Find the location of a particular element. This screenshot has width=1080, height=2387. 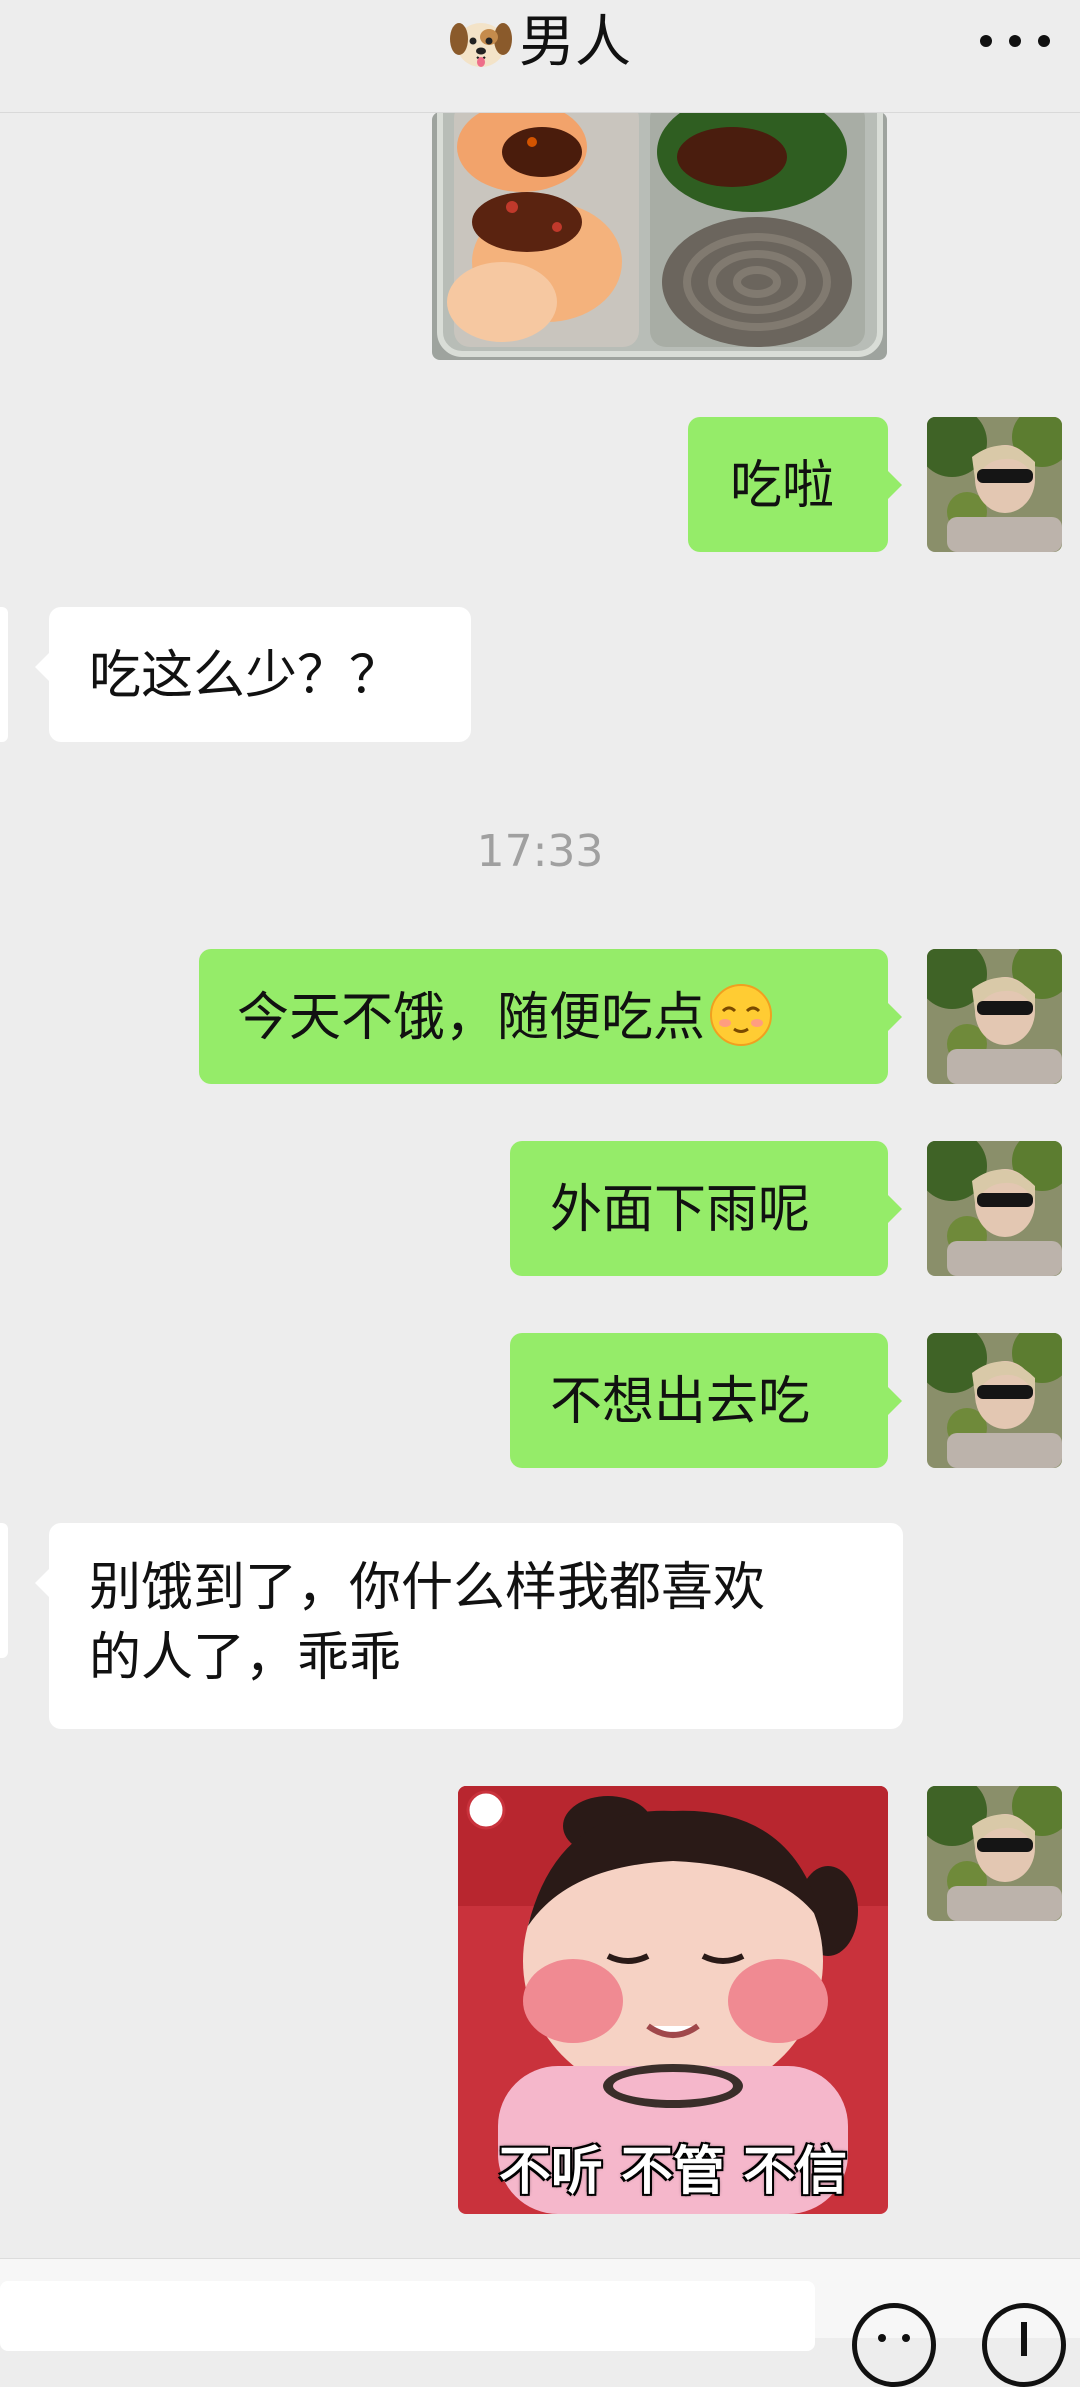

message-bubble-mine: 吃啦 is located at coordinates (795, 484).